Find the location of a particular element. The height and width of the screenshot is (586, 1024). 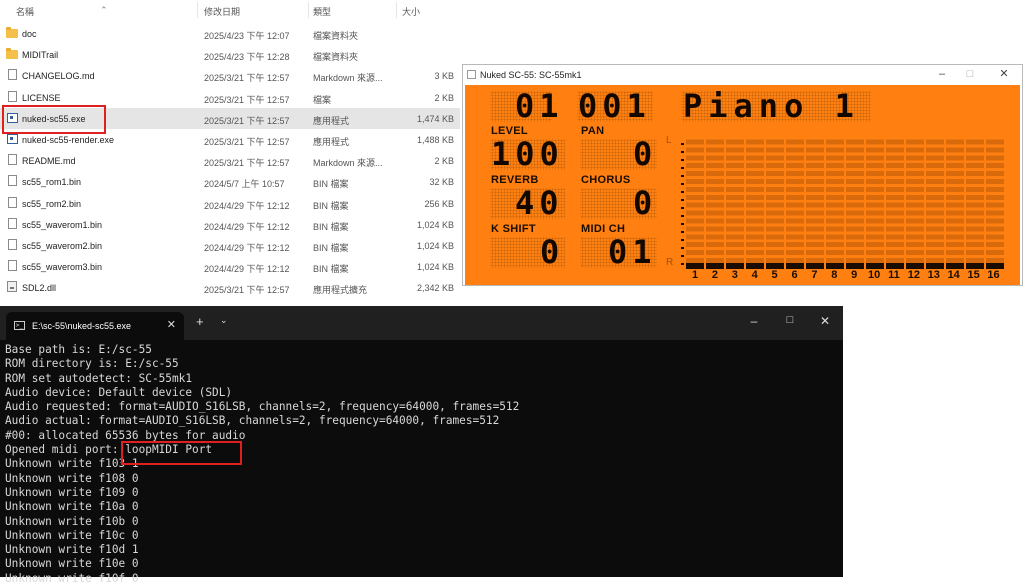

channel-number: 6 is located at coordinates (794, 275).